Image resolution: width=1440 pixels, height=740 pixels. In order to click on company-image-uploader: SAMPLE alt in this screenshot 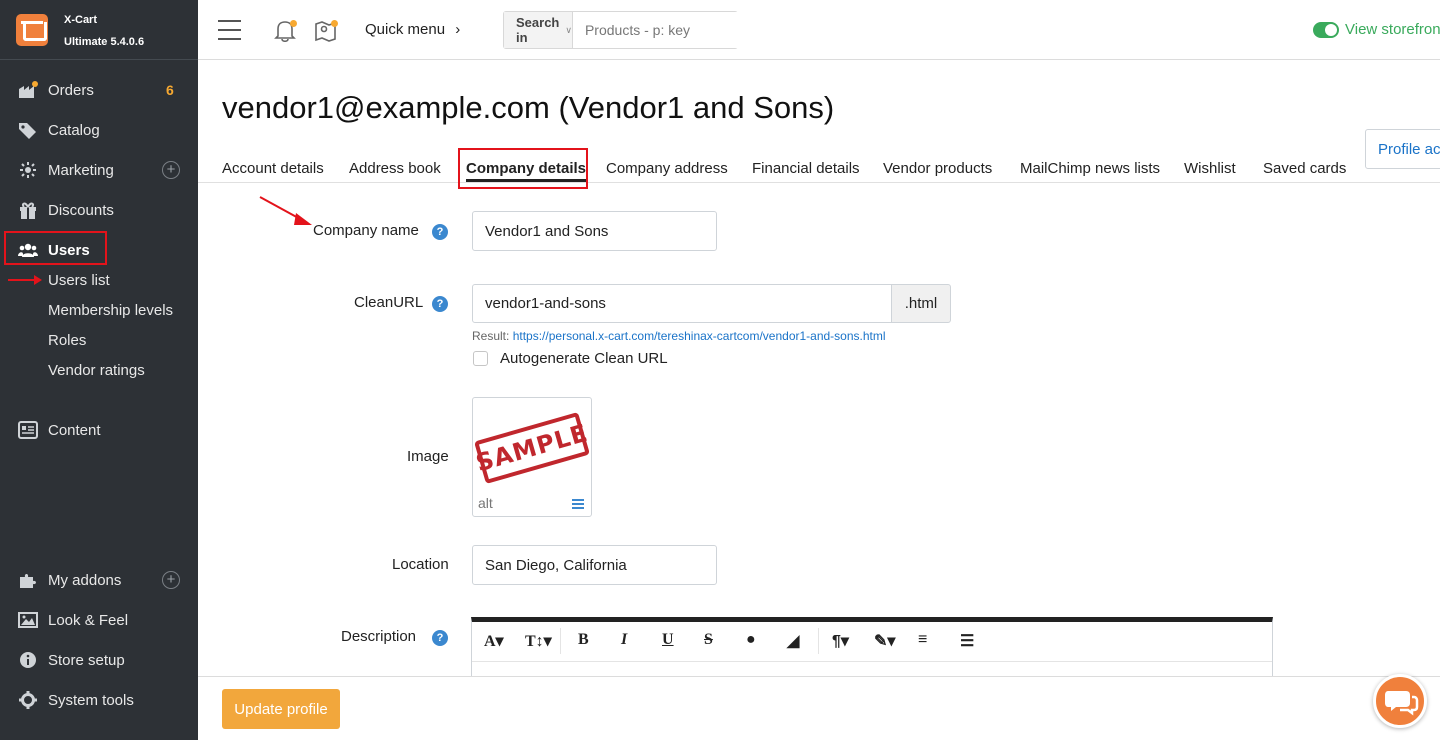, I will do `click(532, 457)`.